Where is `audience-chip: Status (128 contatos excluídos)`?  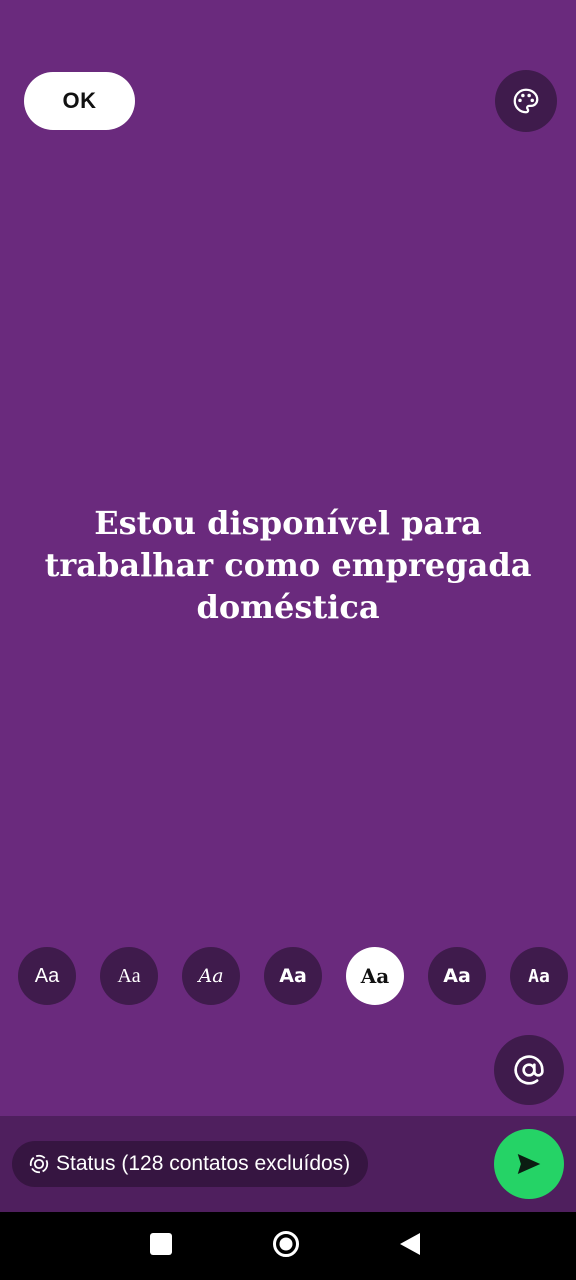
audience-chip: Status (128 contatos excluídos) is located at coordinates (190, 1164).